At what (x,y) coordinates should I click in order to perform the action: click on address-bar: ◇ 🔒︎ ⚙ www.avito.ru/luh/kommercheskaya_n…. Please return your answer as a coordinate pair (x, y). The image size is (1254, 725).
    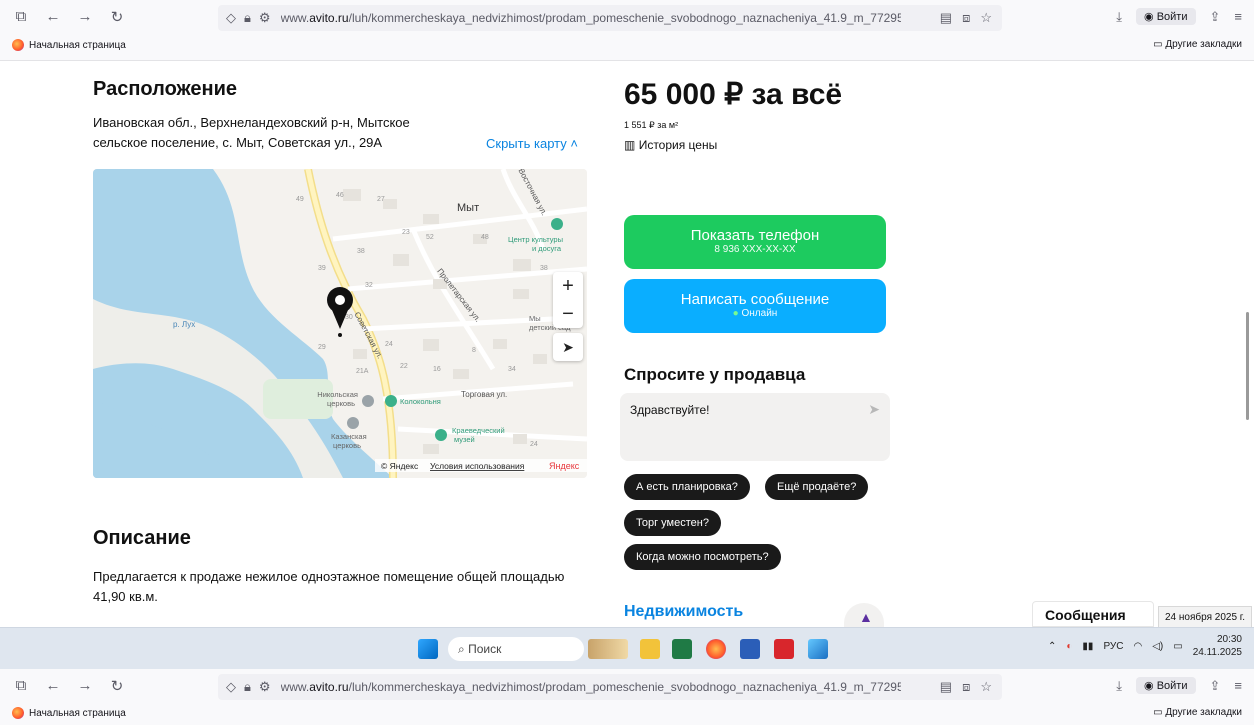
    Looking at the image, I should click on (610, 18).